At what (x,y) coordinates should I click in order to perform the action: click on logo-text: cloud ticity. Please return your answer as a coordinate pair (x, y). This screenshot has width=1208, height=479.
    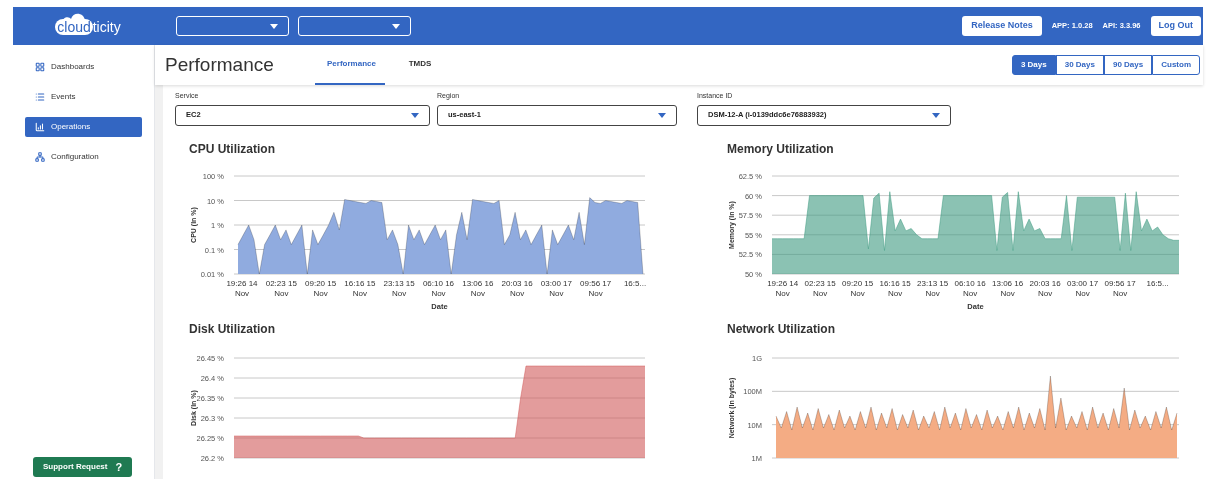
    Looking at the image, I should click on (88, 27).